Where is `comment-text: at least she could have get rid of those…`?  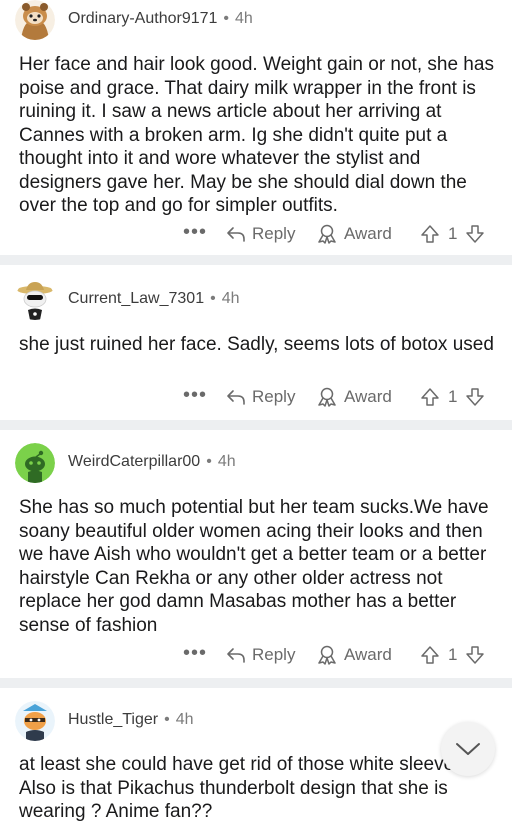 comment-text: at least she could have get rid of those… is located at coordinates (247, 788).